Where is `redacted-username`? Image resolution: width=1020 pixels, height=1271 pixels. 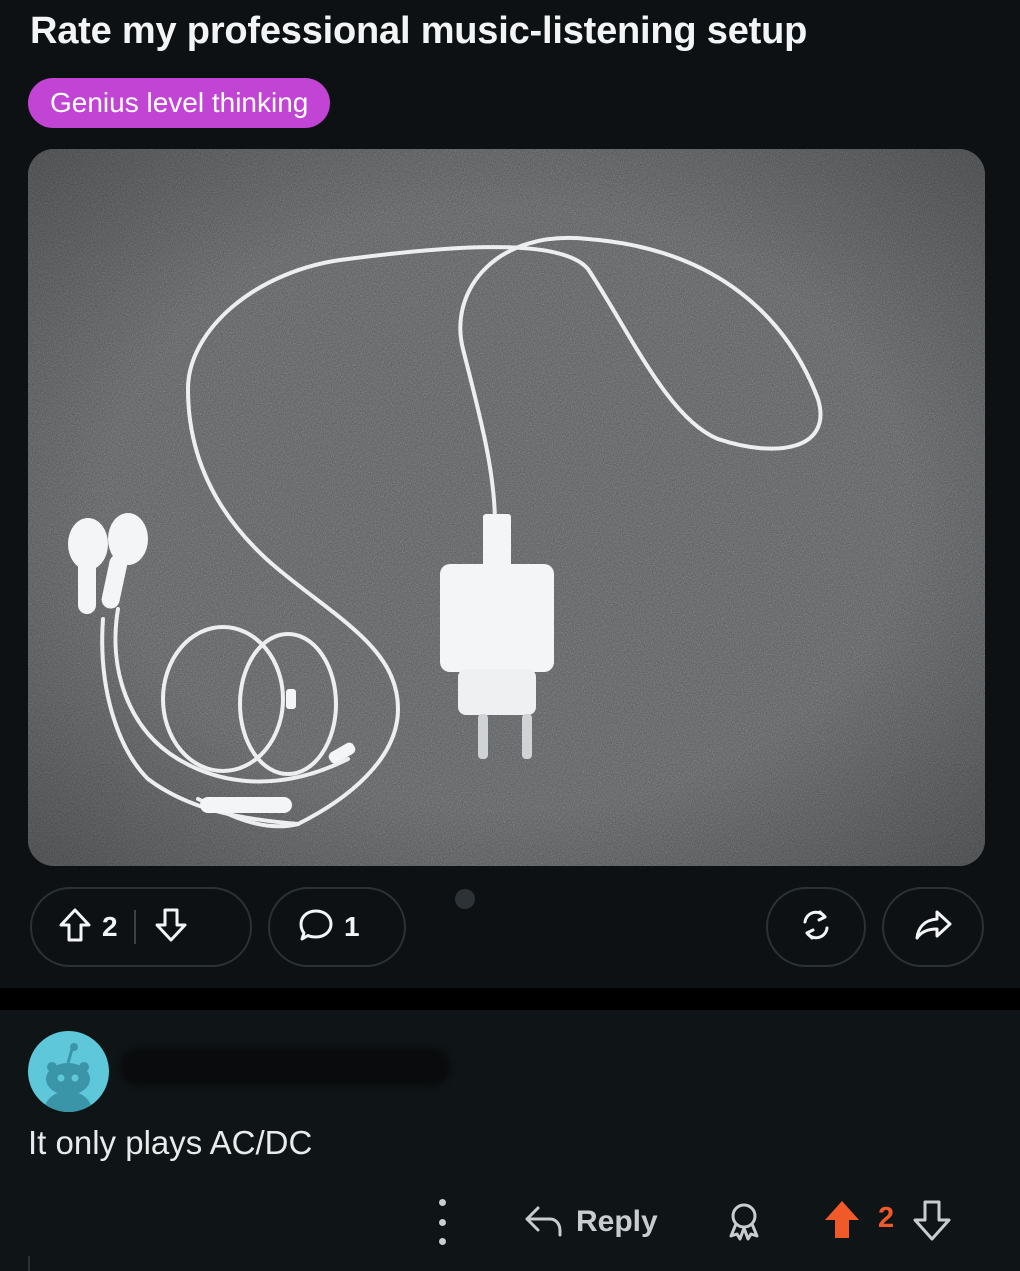
redacted-username is located at coordinates (285, 1067).